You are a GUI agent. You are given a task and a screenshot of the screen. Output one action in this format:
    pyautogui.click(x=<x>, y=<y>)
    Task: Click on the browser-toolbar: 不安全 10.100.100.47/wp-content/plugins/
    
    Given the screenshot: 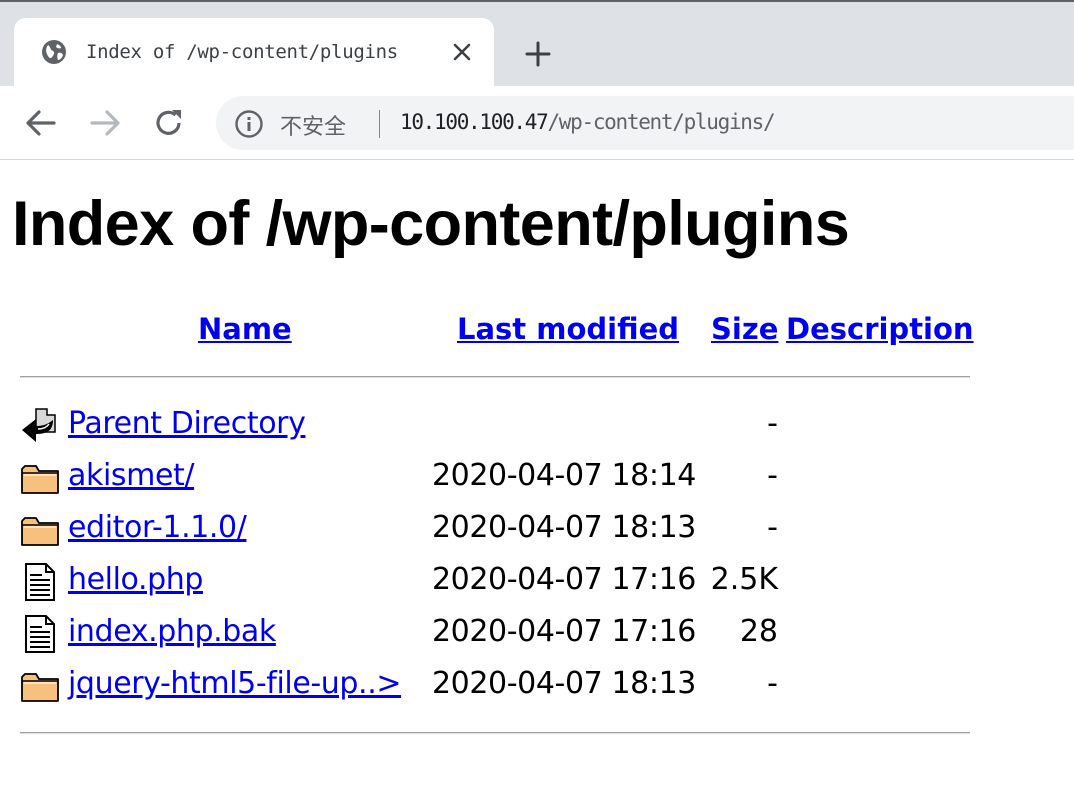 What is the action you would take?
    pyautogui.click(x=537, y=123)
    